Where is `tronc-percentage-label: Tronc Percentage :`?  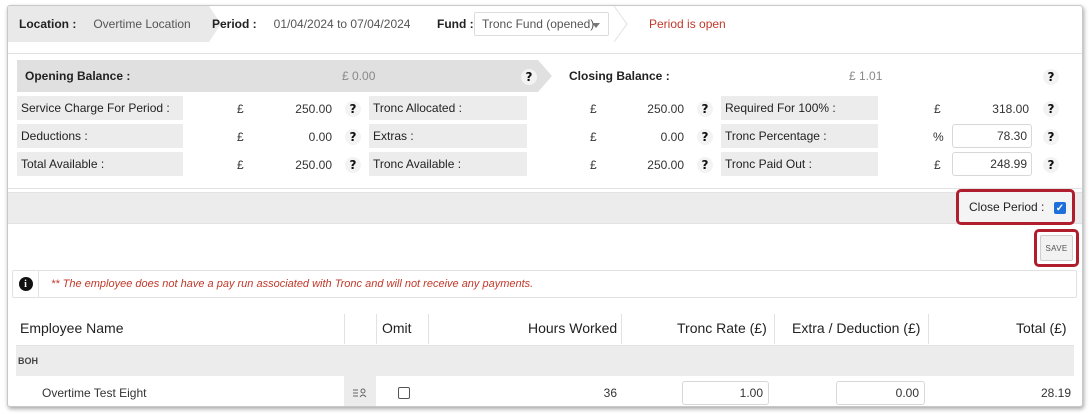 tronc-percentage-label: Tronc Percentage : is located at coordinates (799, 136).